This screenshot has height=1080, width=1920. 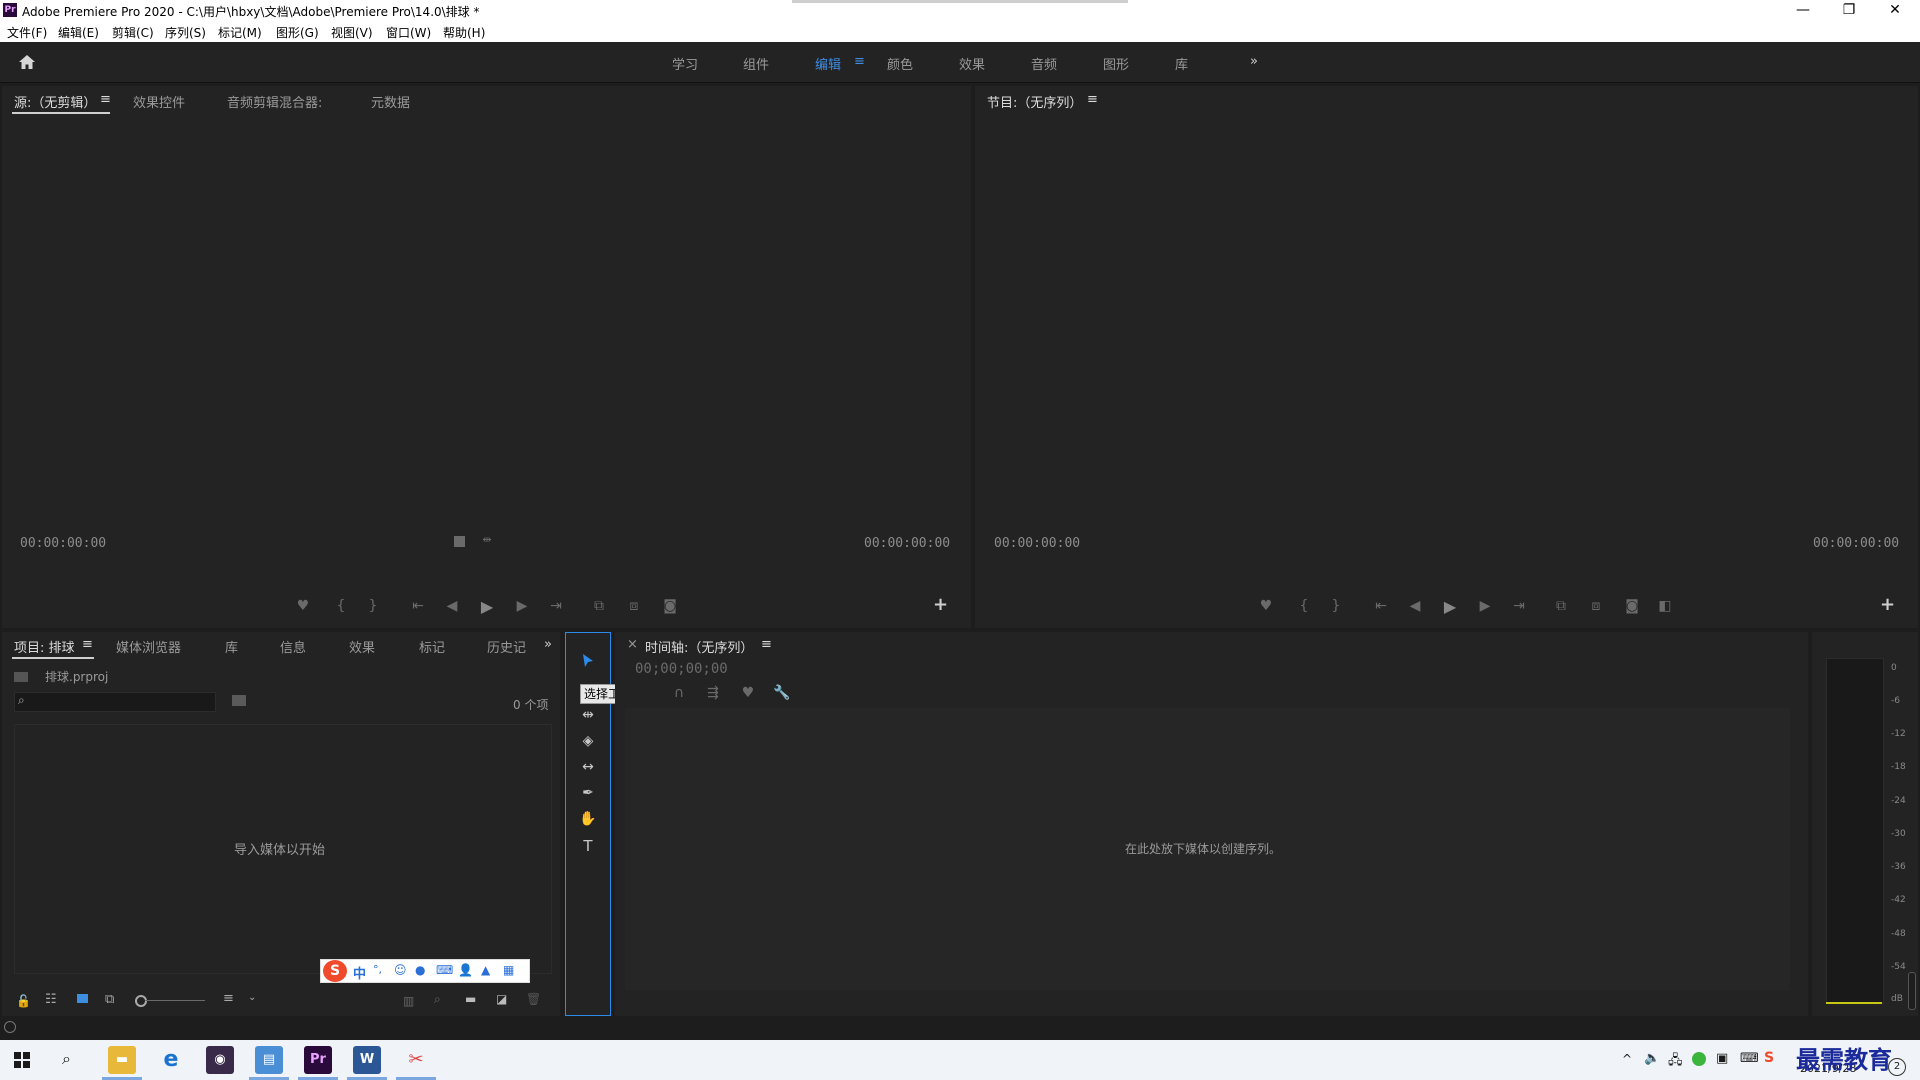 I want to click on workspace-tab-learn: 学习, so click(x=685, y=63).